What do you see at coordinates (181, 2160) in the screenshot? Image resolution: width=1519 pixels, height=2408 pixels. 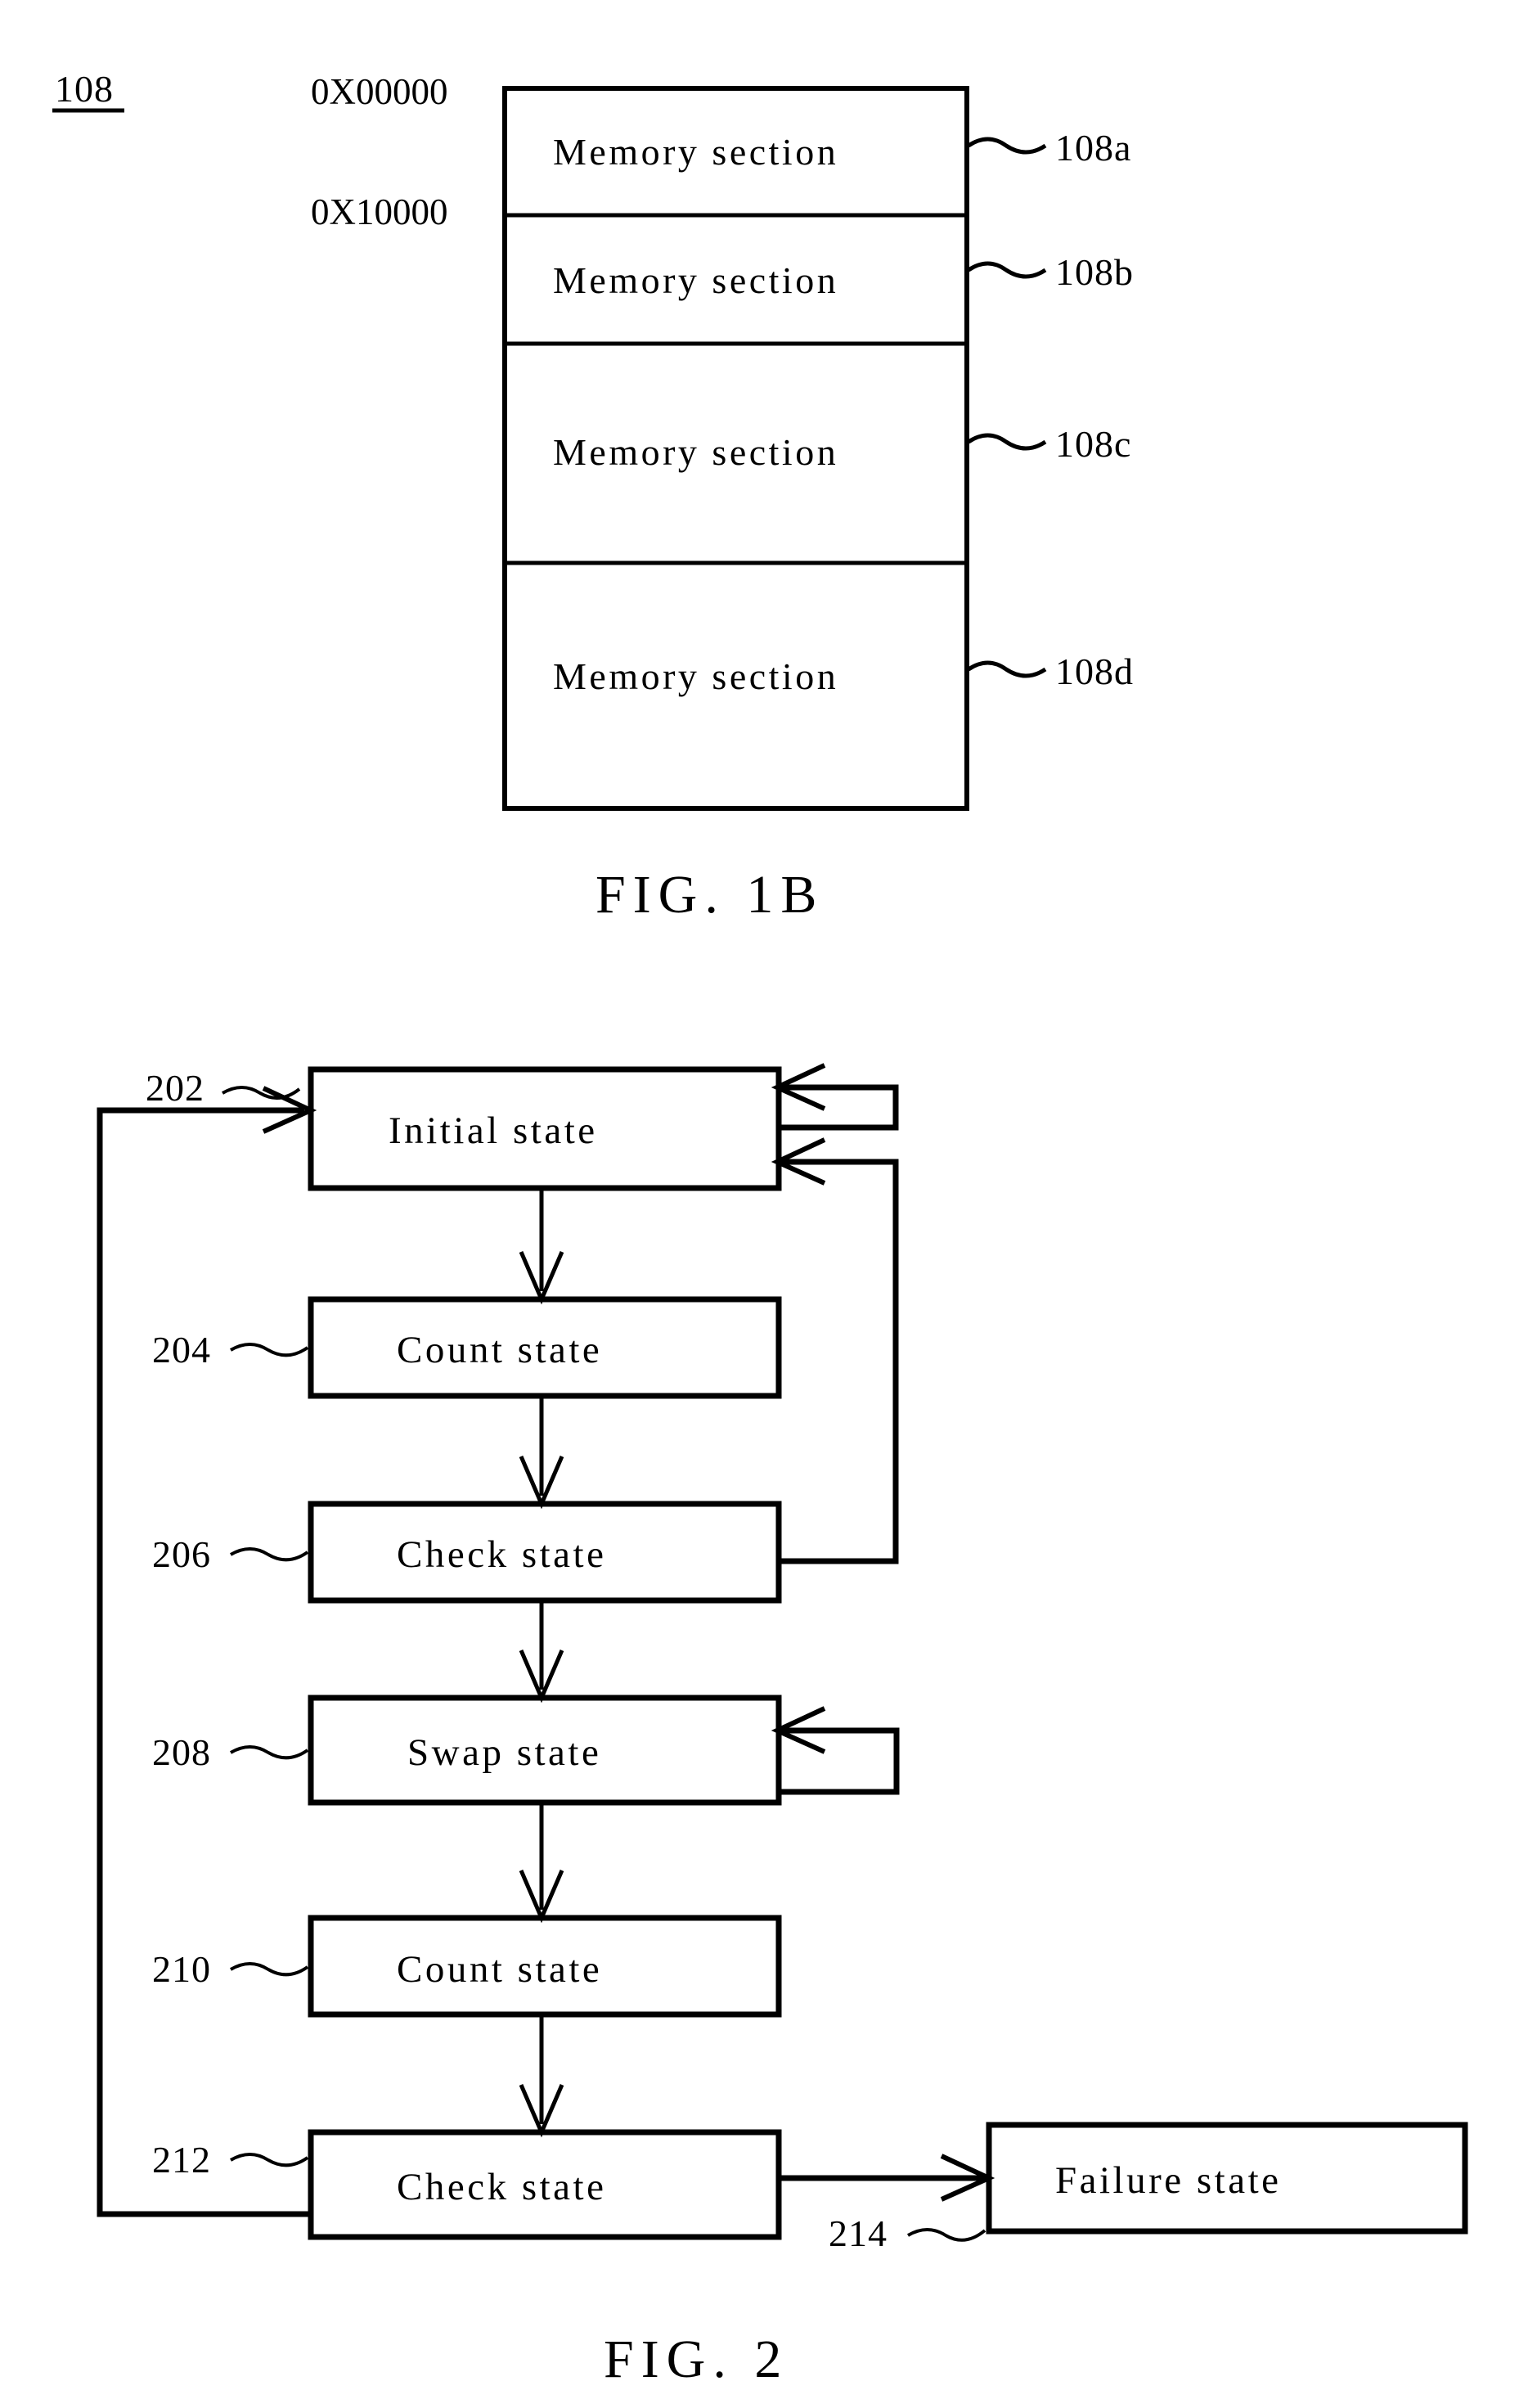 I see `state-ref-212: 212` at bounding box center [181, 2160].